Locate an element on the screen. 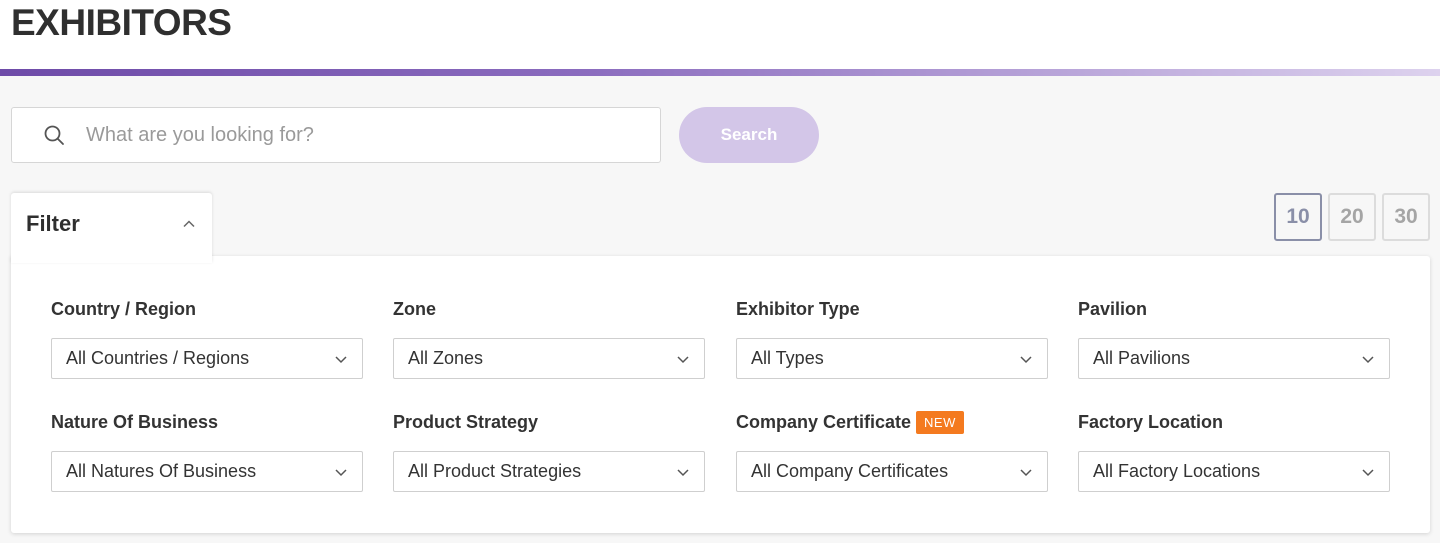 Image resolution: width=1440 pixels, height=543 pixels. filter-toggle: Filter is located at coordinates (111, 228).